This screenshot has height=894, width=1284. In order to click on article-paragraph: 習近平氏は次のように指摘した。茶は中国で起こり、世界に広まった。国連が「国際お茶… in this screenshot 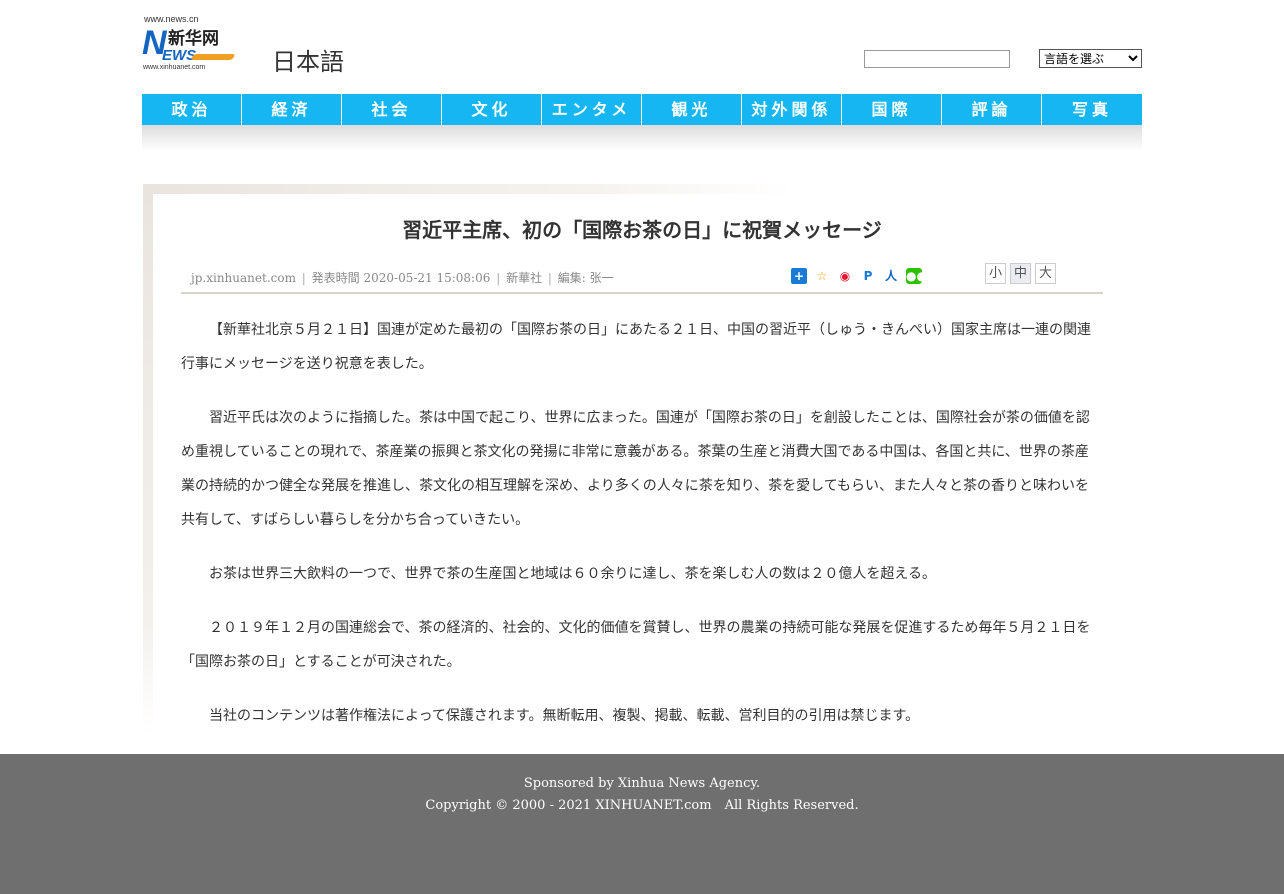, I will do `click(635, 469)`.